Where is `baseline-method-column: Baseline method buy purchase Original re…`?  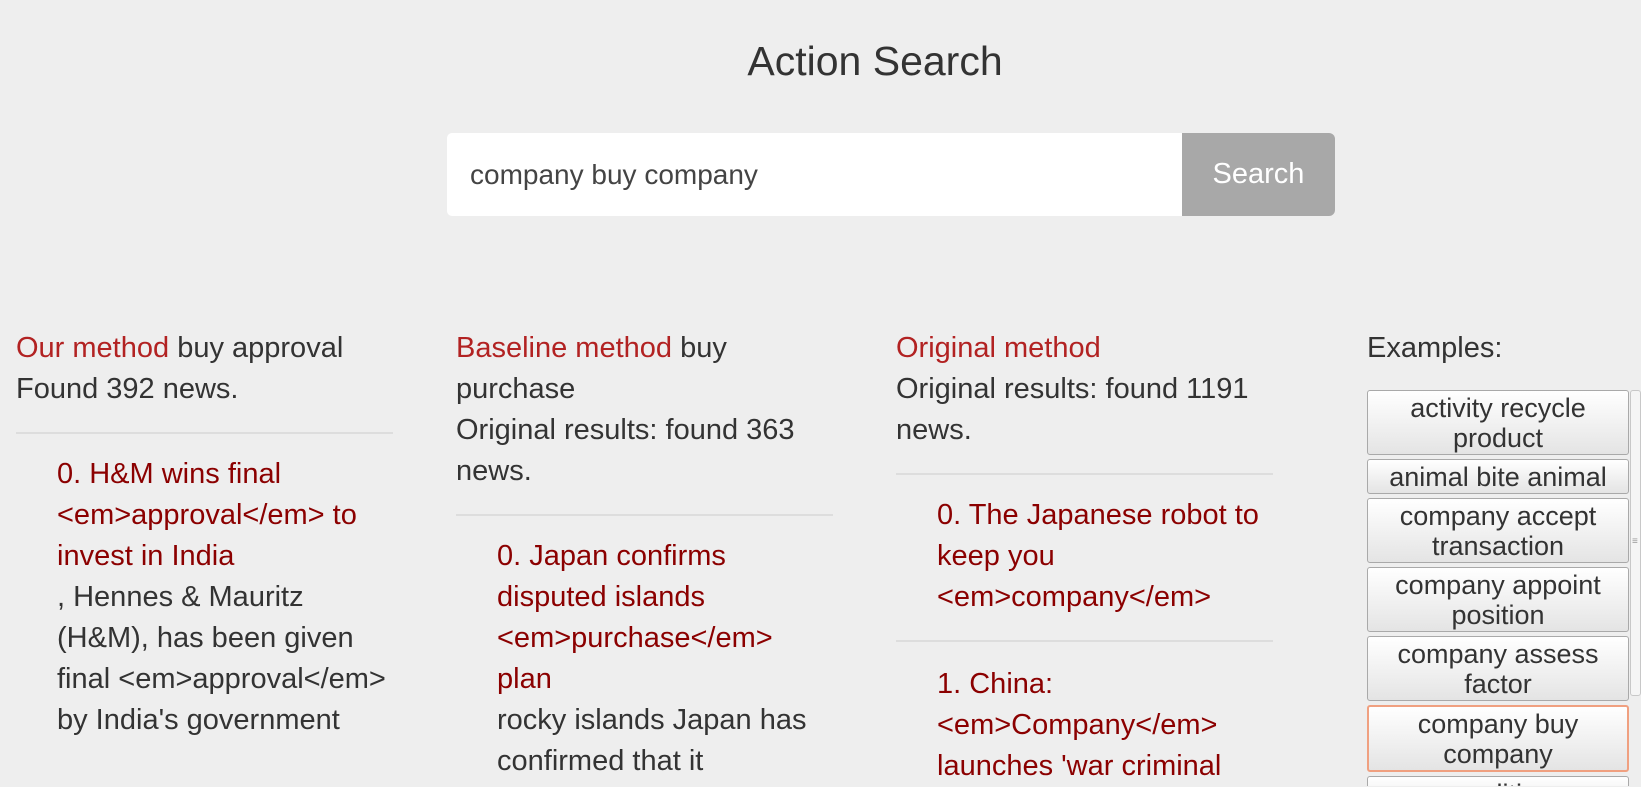
baseline-method-column: Baseline method buy purchase Original re… is located at coordinates (644, 555).